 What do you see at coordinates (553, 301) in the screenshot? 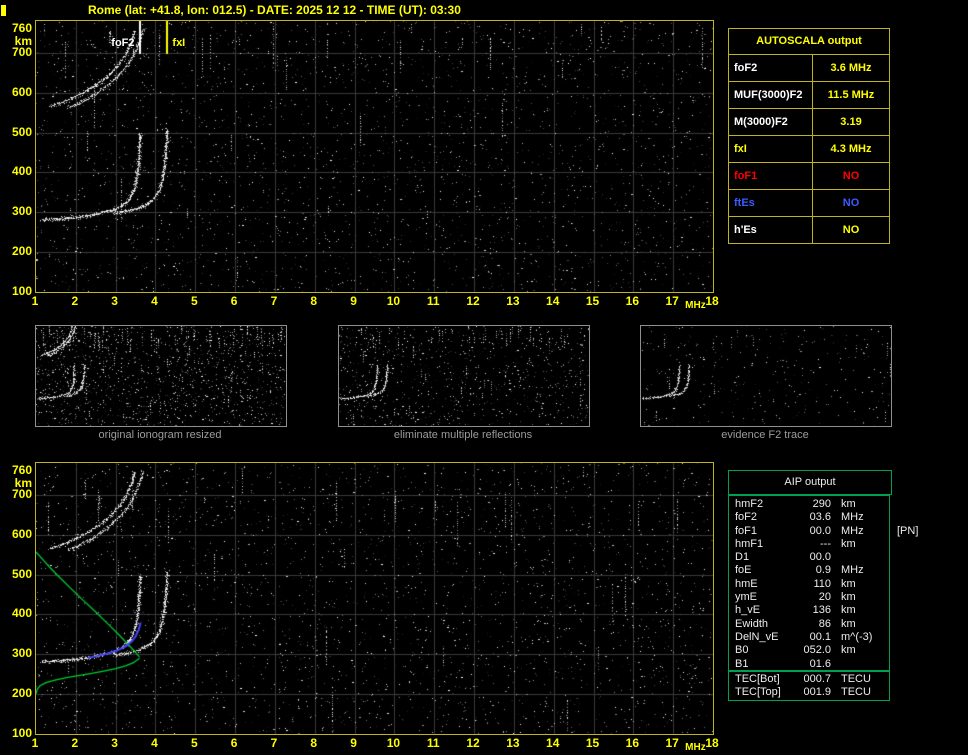
I see `main-x-tick-label: 14` at bounding box center [553, 301].